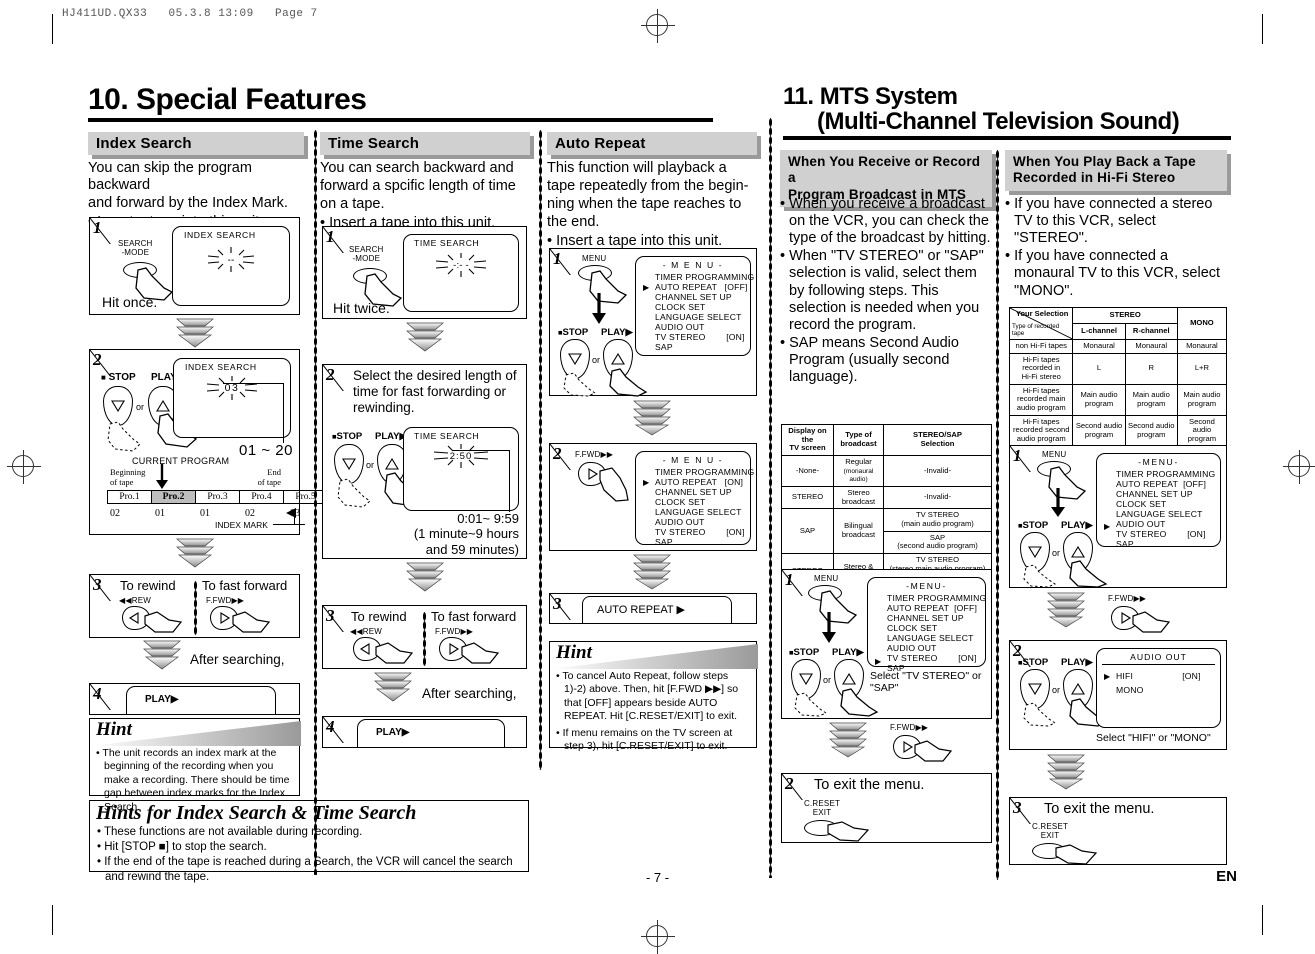  Describe the element at coordinates (1202, 399) in the screenshot. I see `cell-mono: Main audio program` at that location.